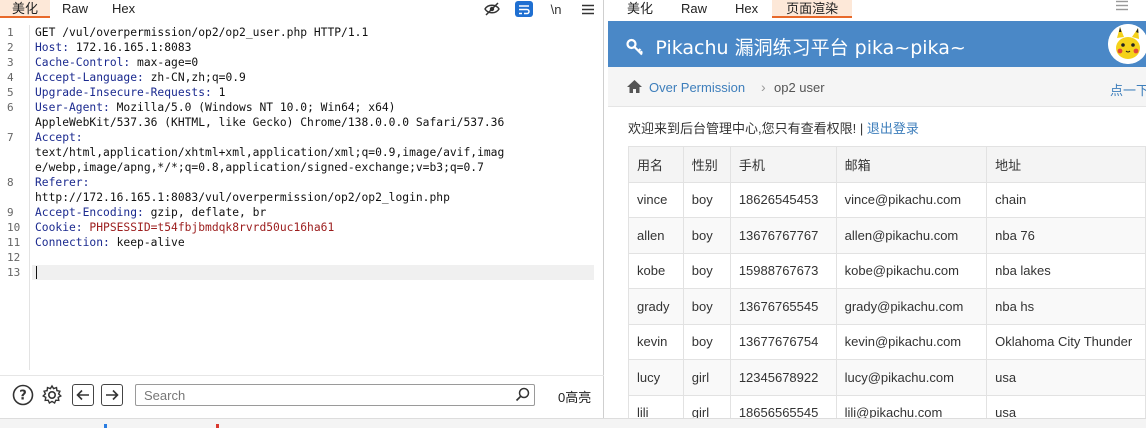 The width and height of the screenshot is (1146, 428). What do you see at coordinates (1066, 164) in the screenshot?
I see `col-address: 地址` at bounding box center [1066, 164].